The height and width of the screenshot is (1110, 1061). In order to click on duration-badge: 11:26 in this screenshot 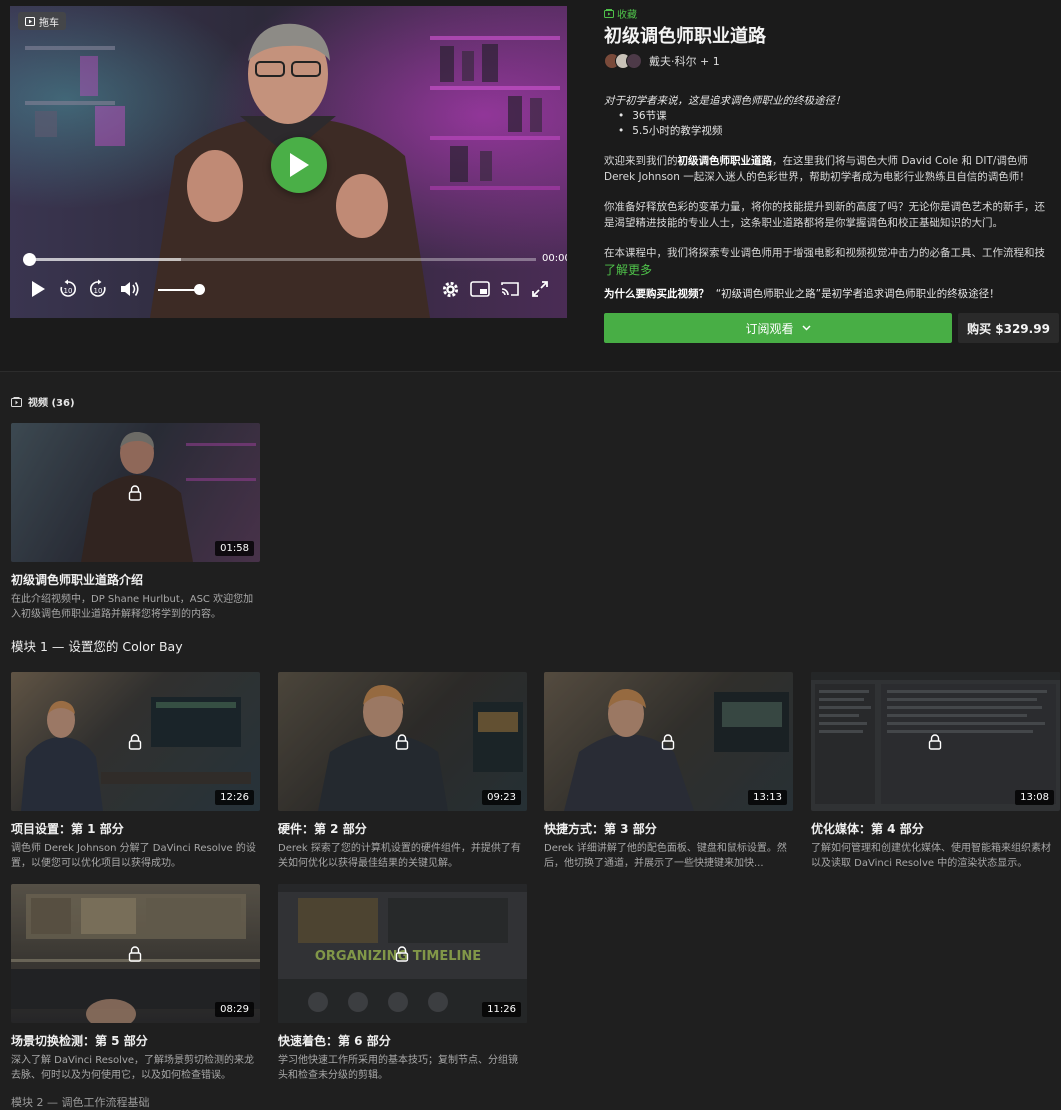, I will do `click(501, 1009)`.